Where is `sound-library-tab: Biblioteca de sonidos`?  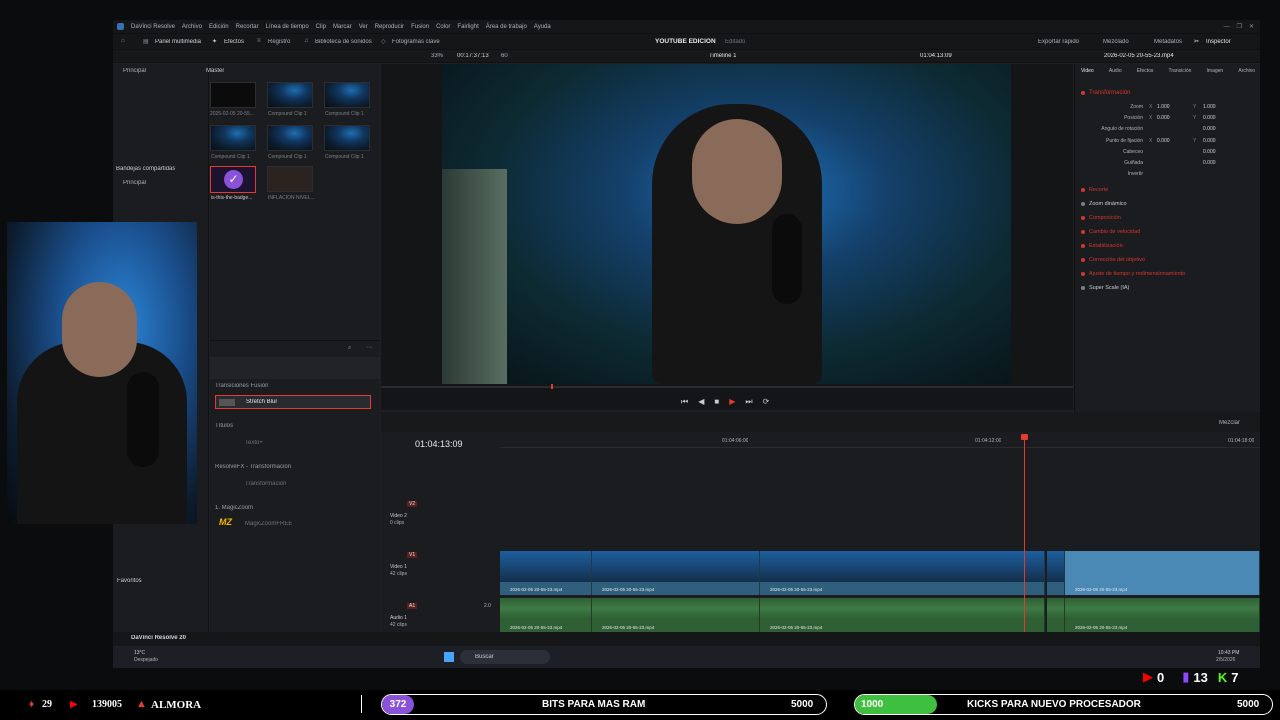
sound-library-tab: Biblioteca de sonidos is located at coordinates (343, 42).